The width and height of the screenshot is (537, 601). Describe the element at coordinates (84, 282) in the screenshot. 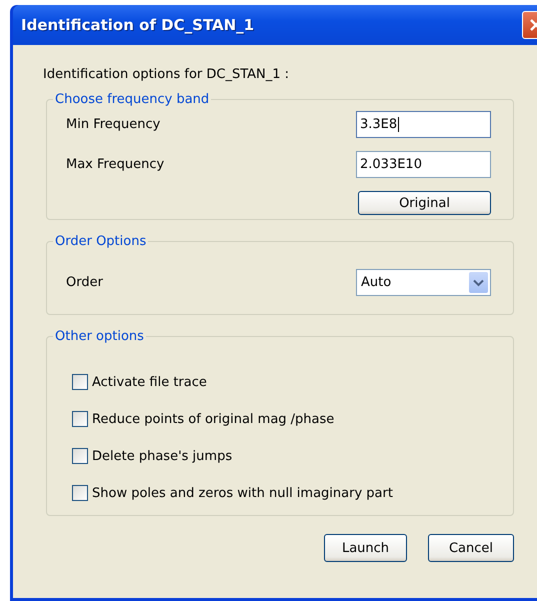

I see `field-label: Order` at that location.